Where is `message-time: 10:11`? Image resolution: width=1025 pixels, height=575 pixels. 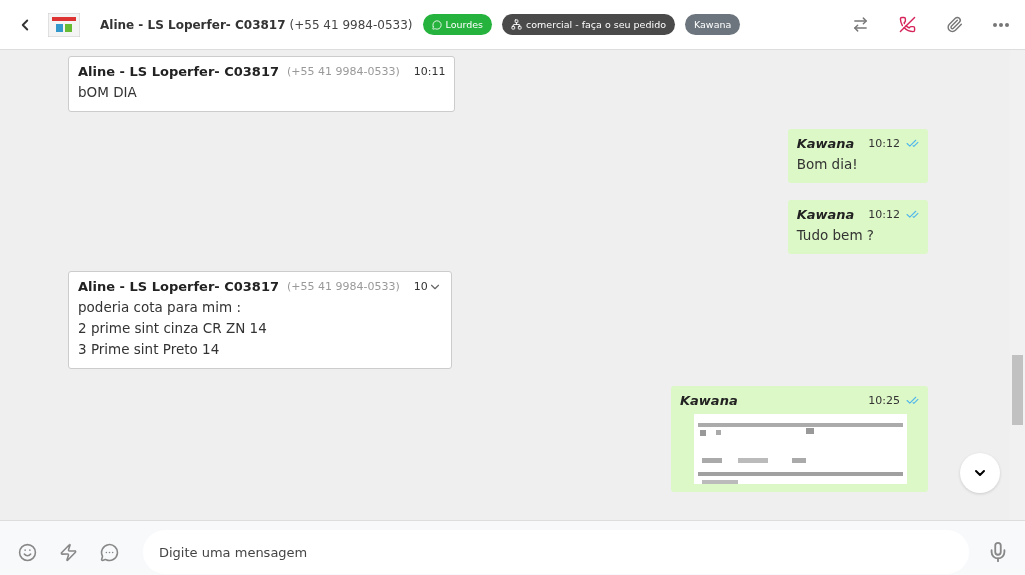
message-time: 10:11 is located at coordinates (429, 71).